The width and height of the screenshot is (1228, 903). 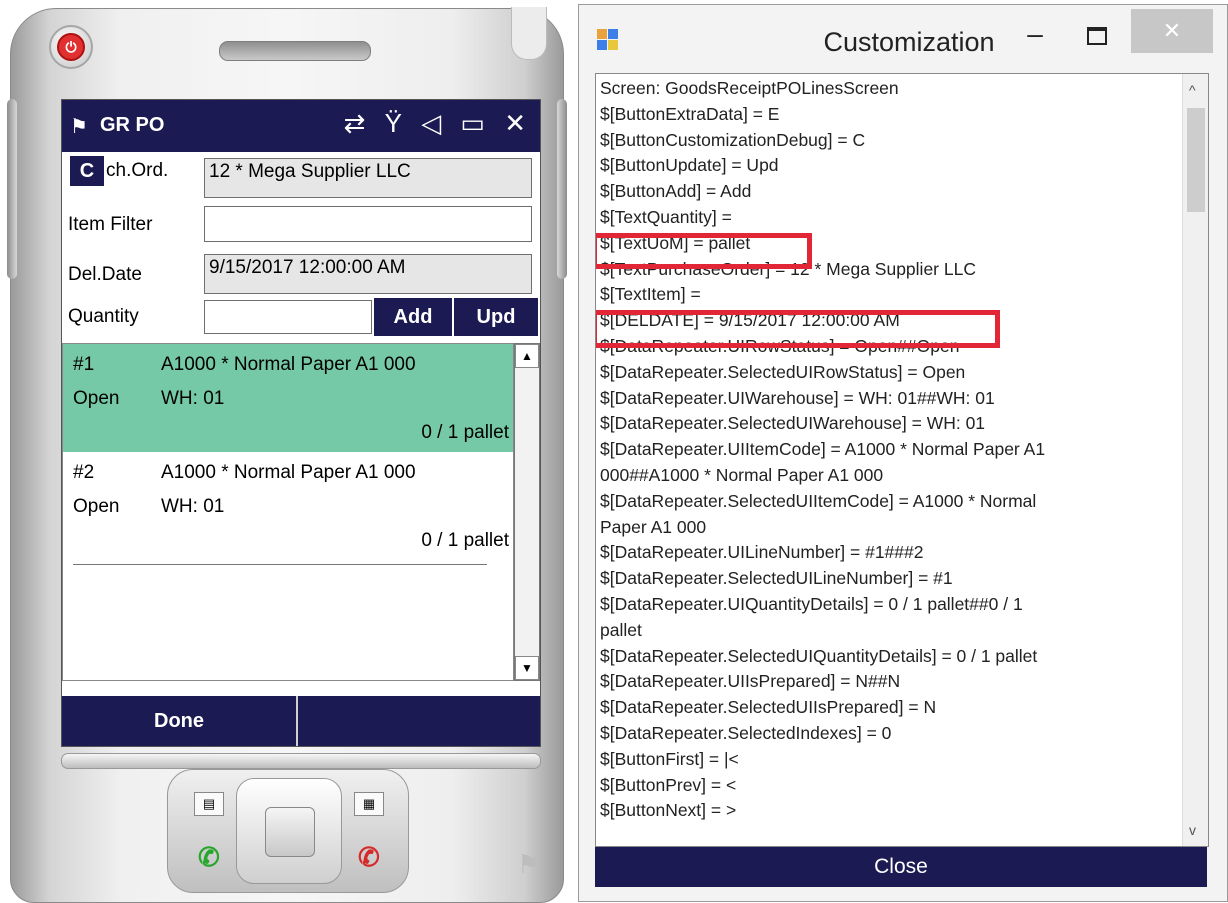 What do you see at coordinates (704, 251) in the screenshot?
I see `highlight-textuom` at bounding box center [704, 251].